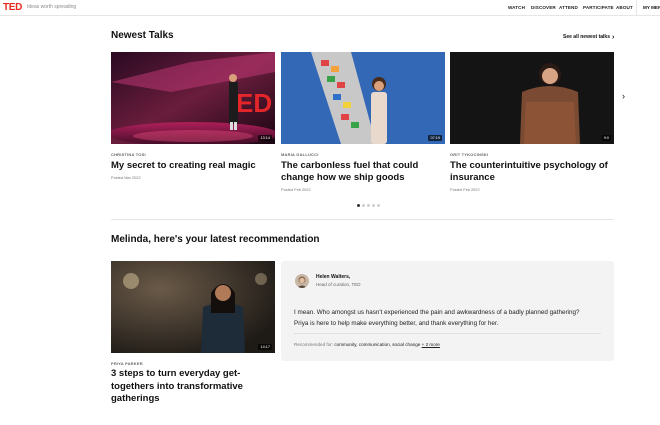 The height and width of the screenshot is (425, 660). Describe the element at coordinates (128, 154) in the screenshot. I see `talk-speaker: CHRISTINA TOSI` at that location.